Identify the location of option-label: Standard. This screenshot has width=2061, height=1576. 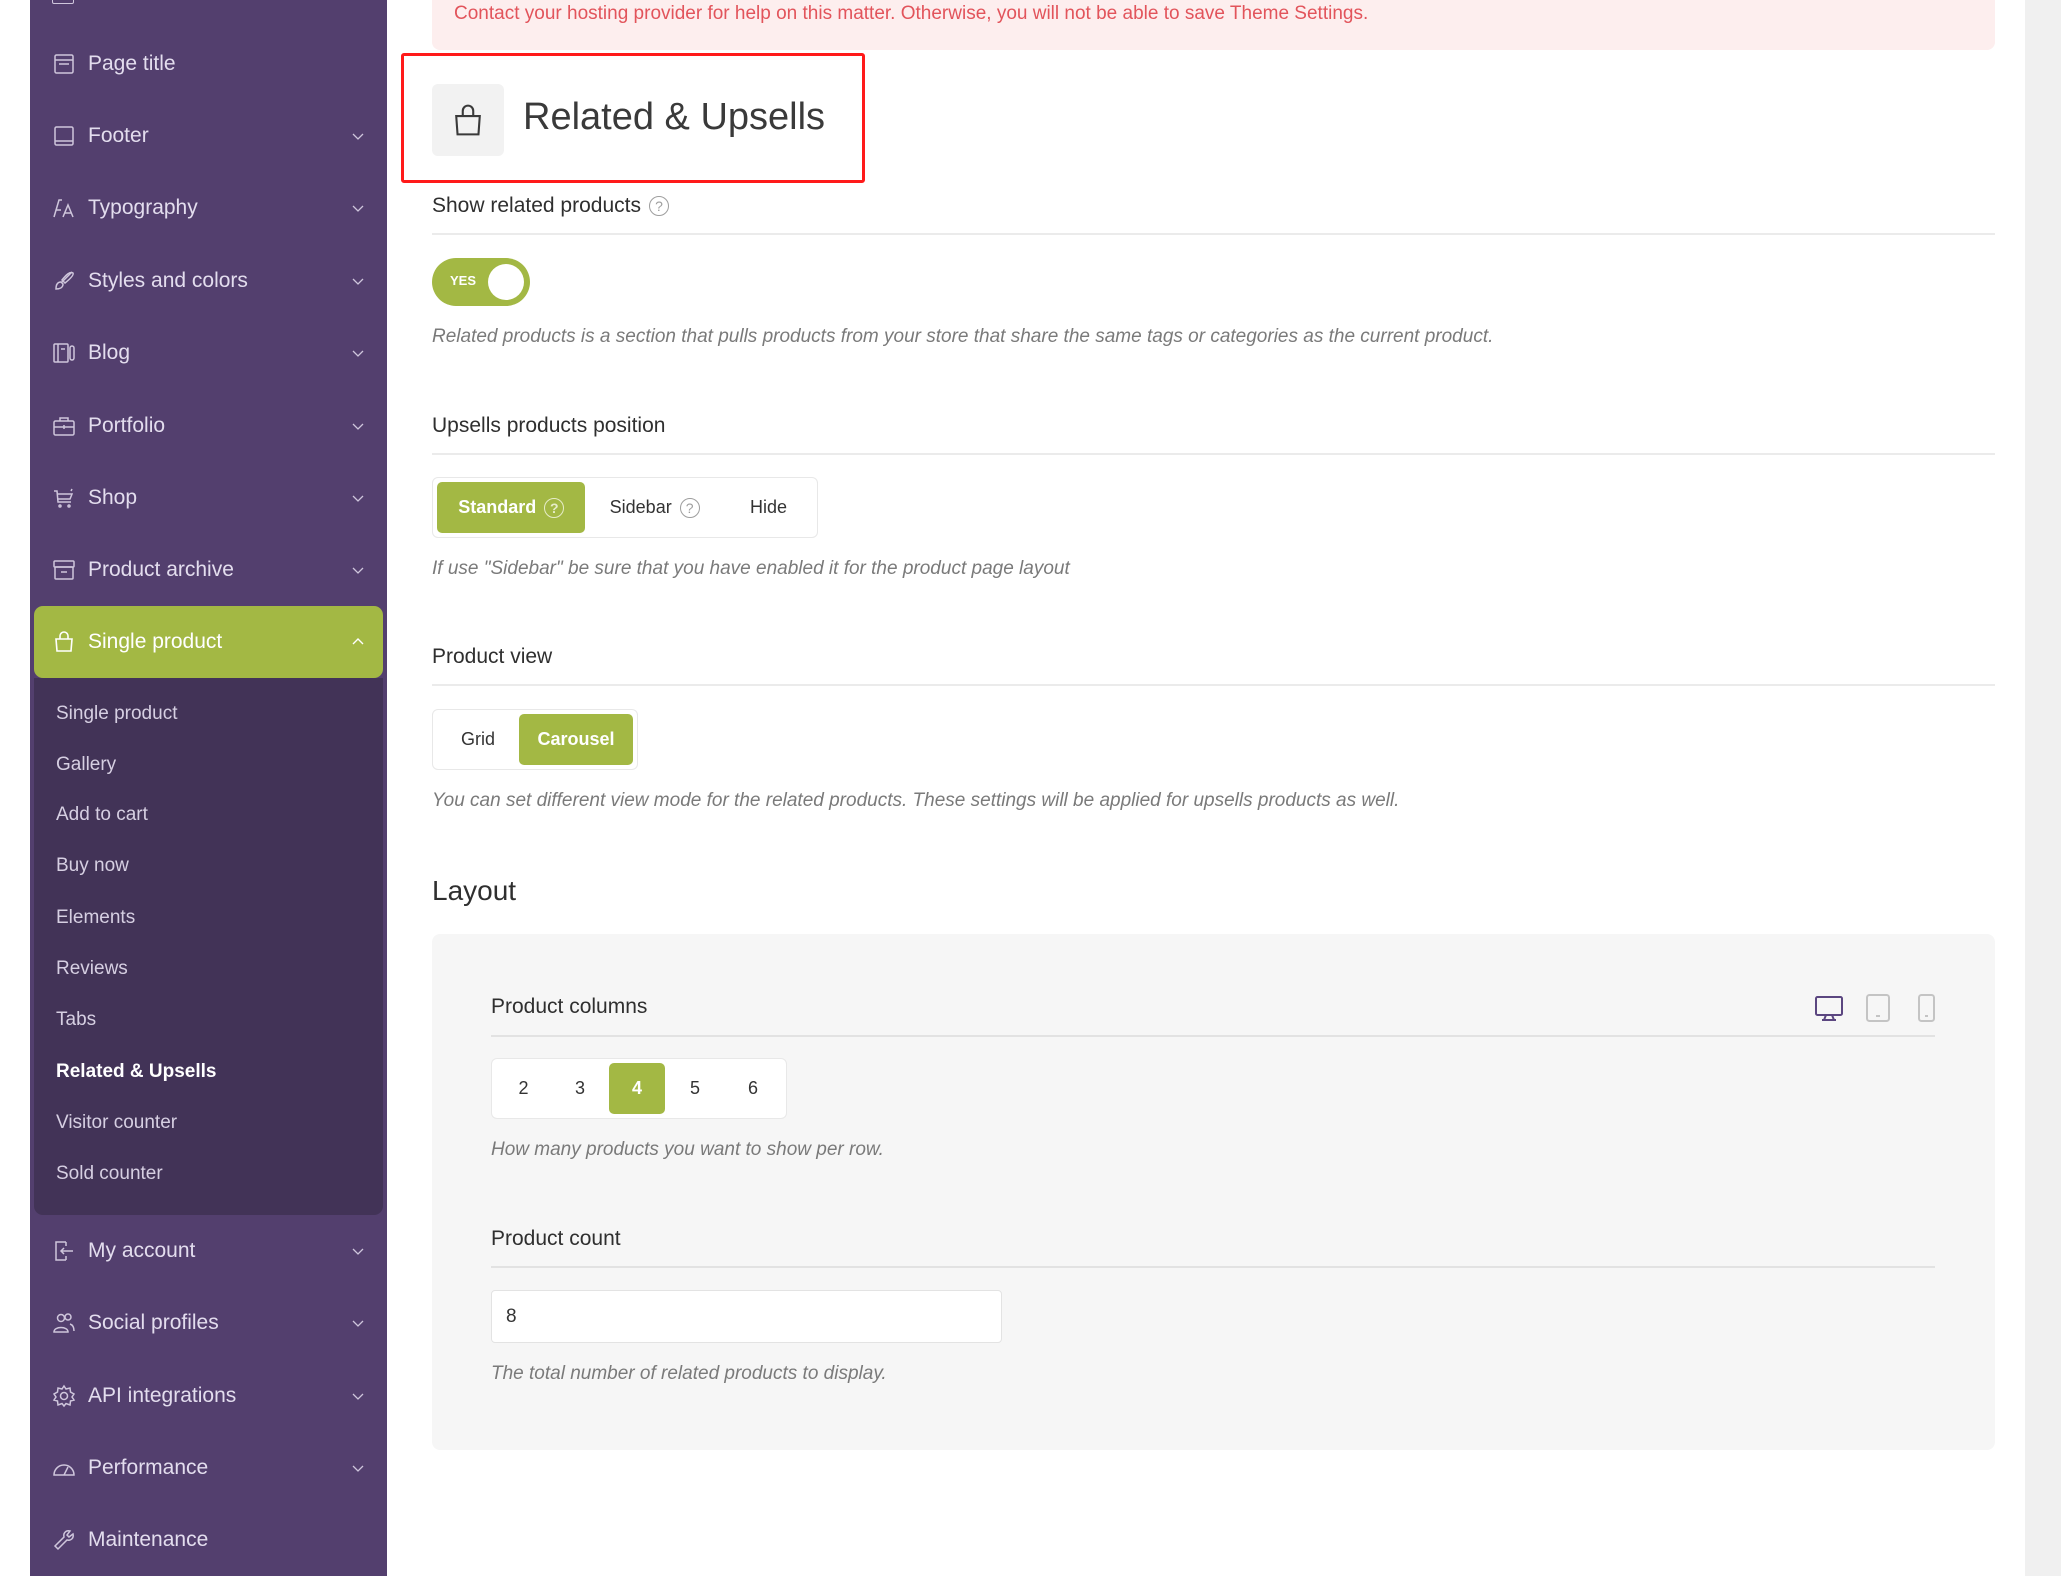
(497, 507).